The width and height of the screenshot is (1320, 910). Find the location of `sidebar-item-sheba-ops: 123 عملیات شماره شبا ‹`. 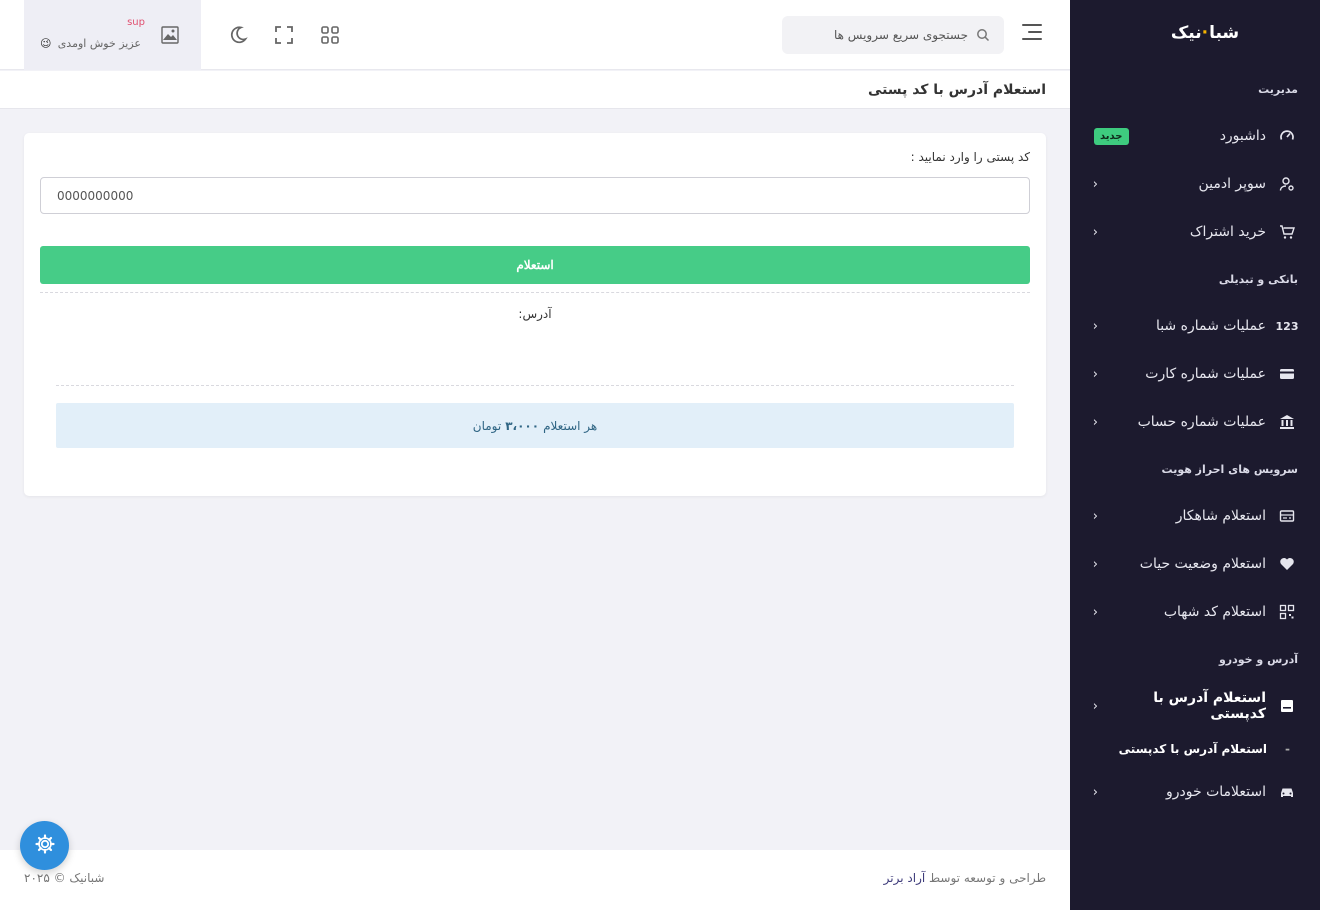

sidebar-item-sheba-ops: 123 عملیات شماره شبا ‹ is located at coordinates (1195, 326).